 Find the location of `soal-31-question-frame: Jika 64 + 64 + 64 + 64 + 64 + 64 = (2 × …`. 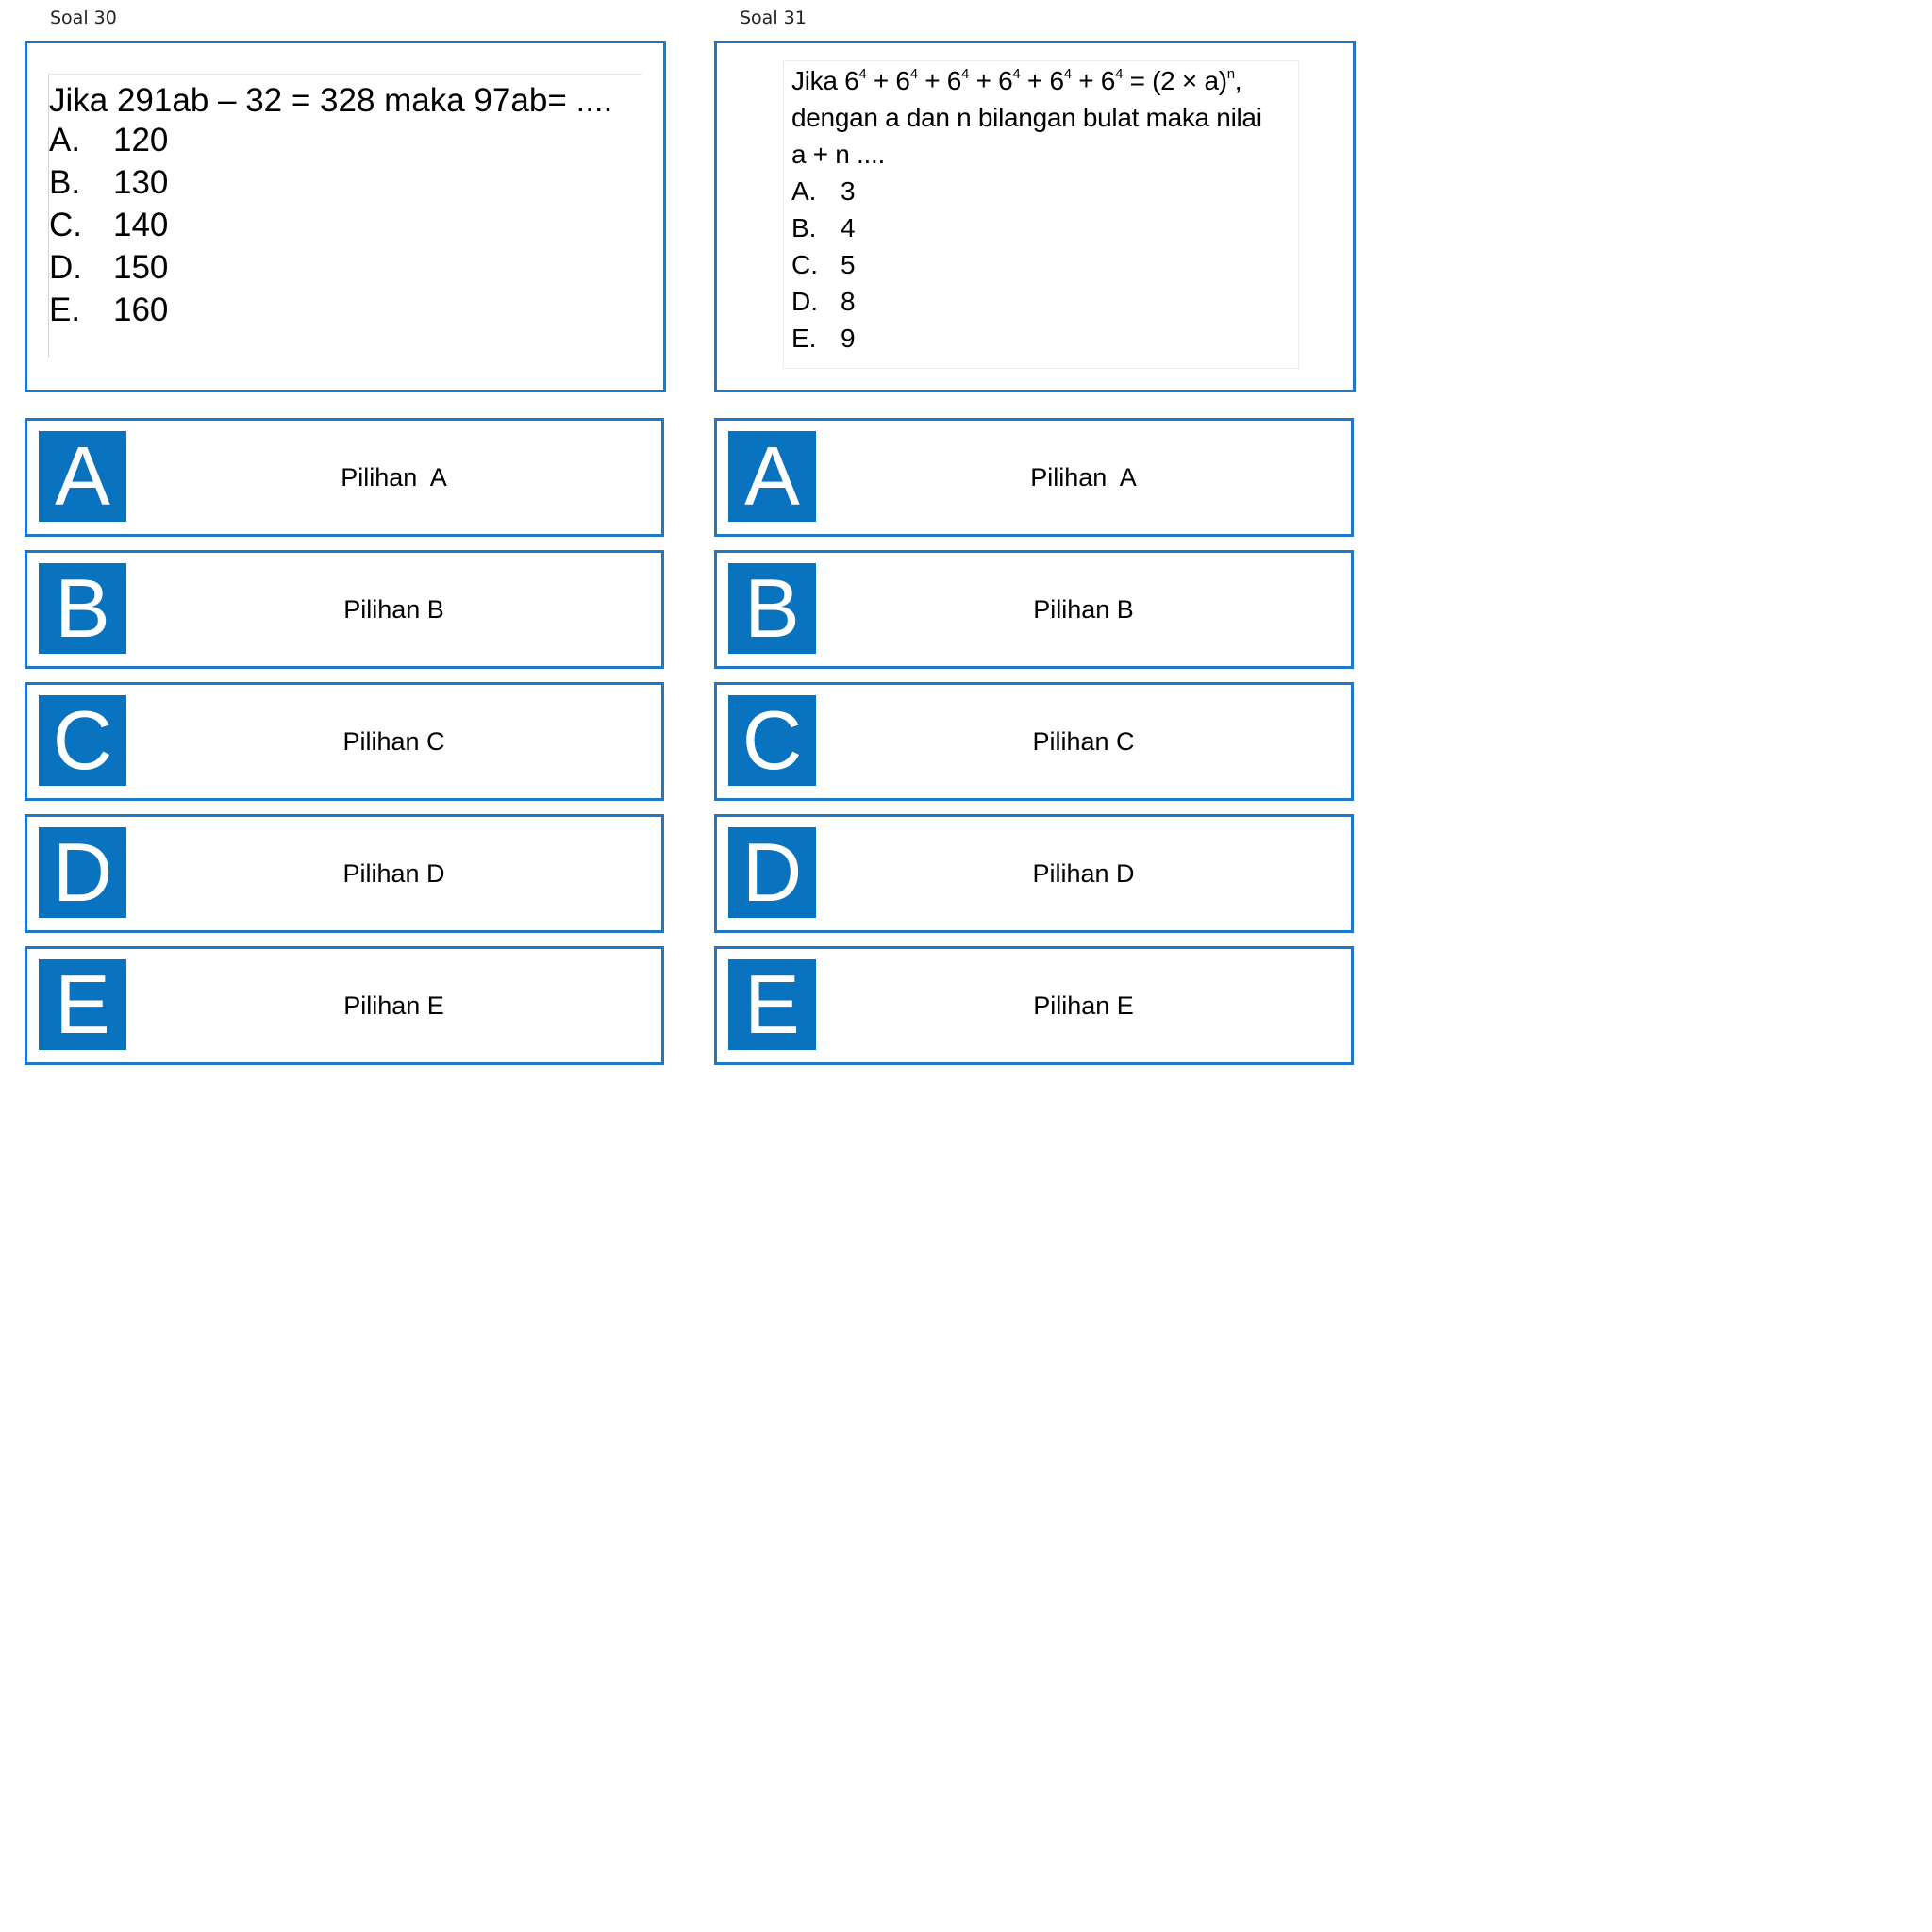

soal-31-question-frame: Jika 64 + 64 + 64 + 64 + 64 + 64 = (2 × … is located at coordinates (1041, 214).